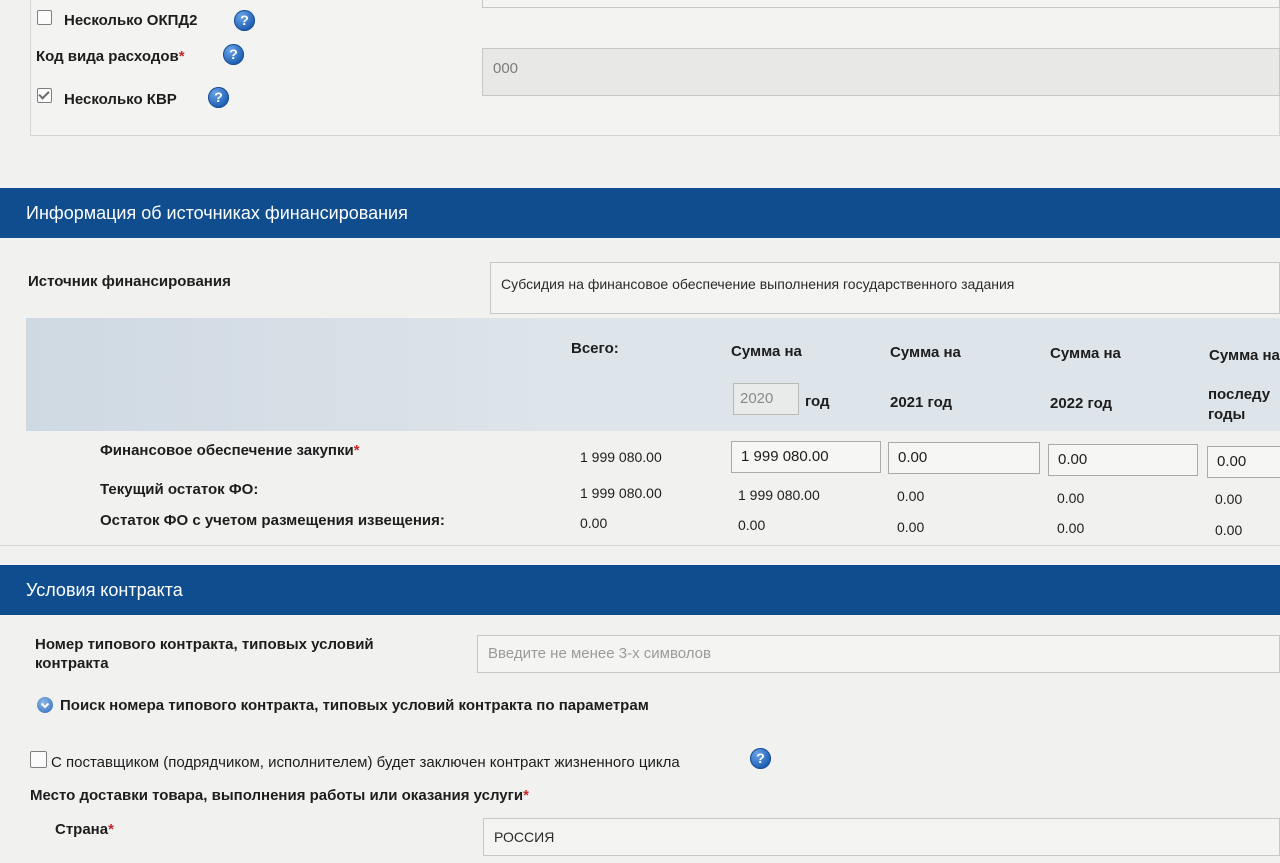  What do you see at coordinates (964, 458) in the screenshot?
I see `amount-input-year2: 0.00` at bounding box center [964, 458].